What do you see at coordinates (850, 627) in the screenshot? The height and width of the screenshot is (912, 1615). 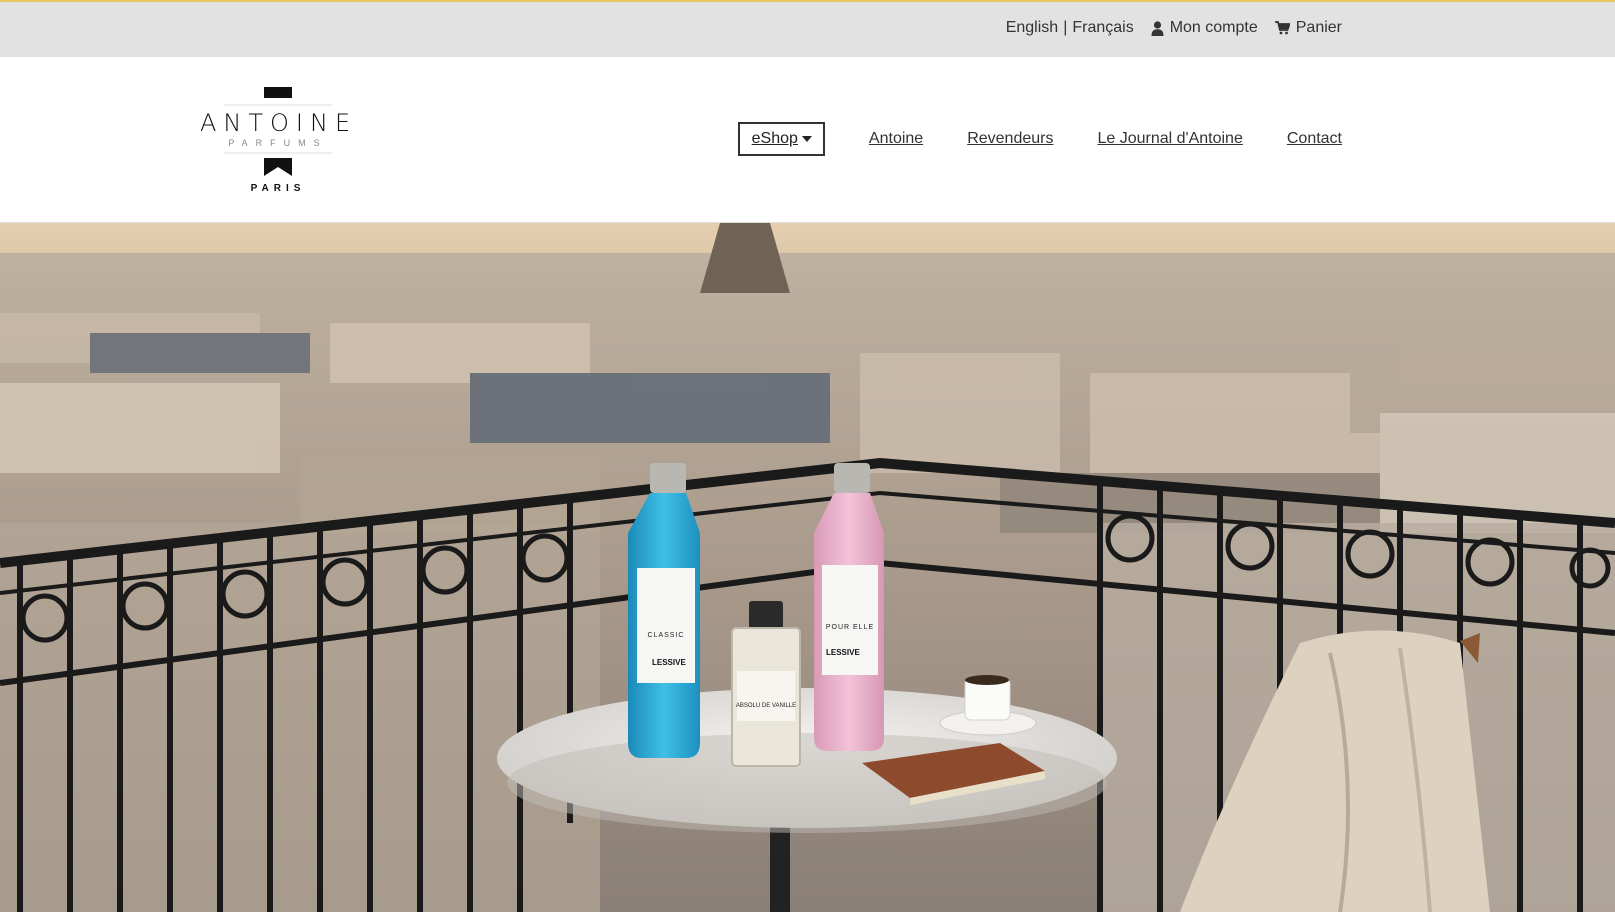 I see `bottle-pink-label: POUR ELLE` at bounding box center [850, 627].